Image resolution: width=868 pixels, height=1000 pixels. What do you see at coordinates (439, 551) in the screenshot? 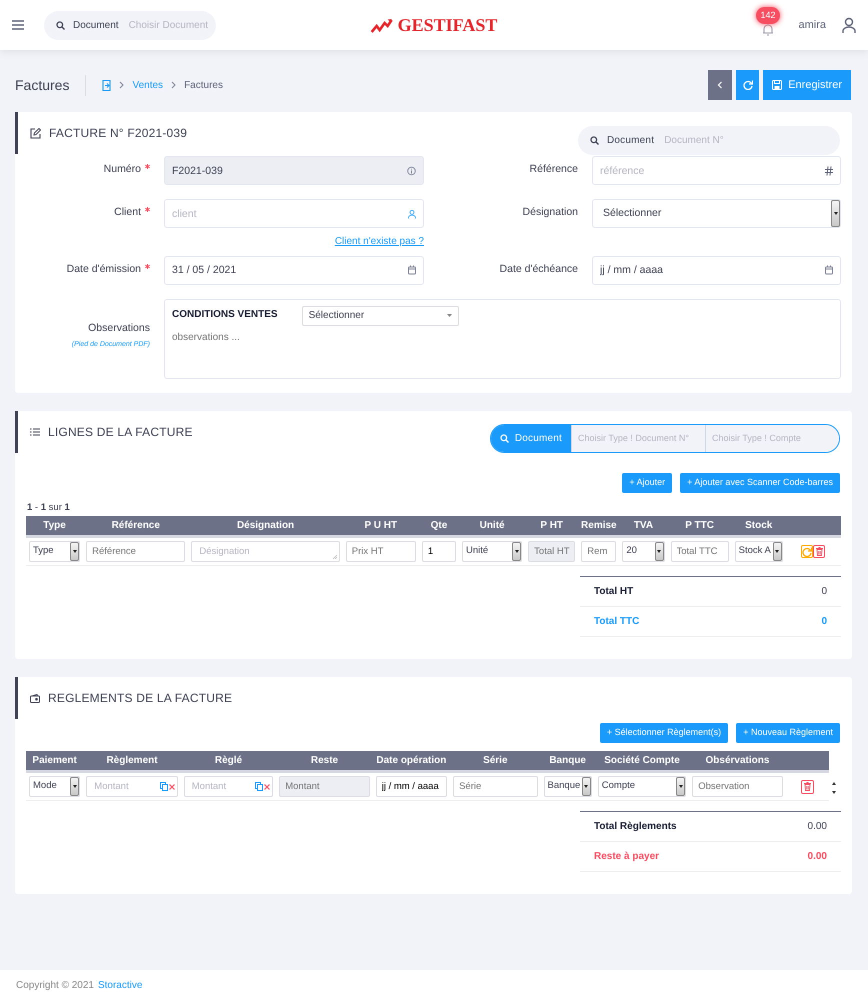
I see `input-field: 1` at bounding box center [439, 551].